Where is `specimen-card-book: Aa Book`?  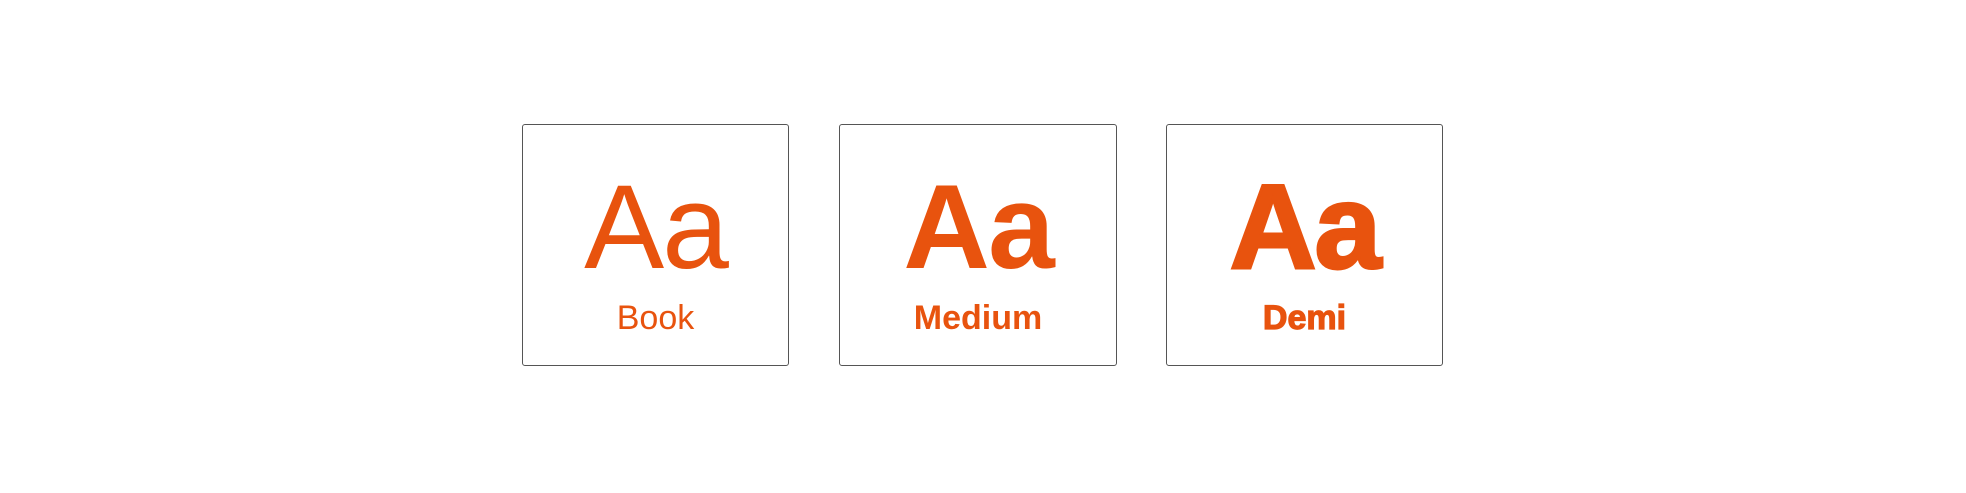
specimen-card-book: Aa Book is located at coordinates (655, 245).